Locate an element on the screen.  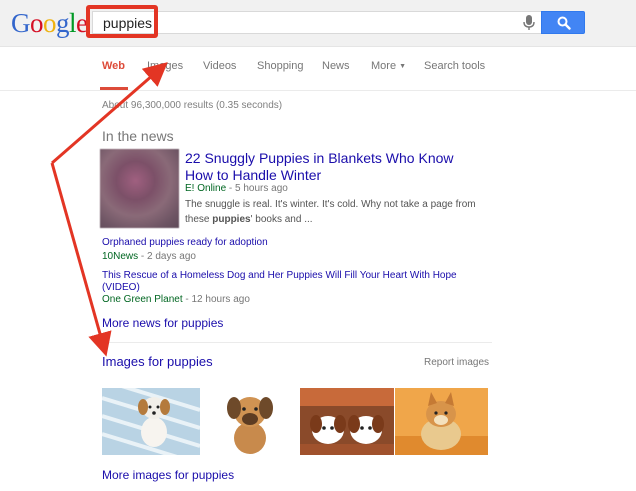
news-story-source: One Green Planet - 12 hours ago is located at coordinates (176, 299).